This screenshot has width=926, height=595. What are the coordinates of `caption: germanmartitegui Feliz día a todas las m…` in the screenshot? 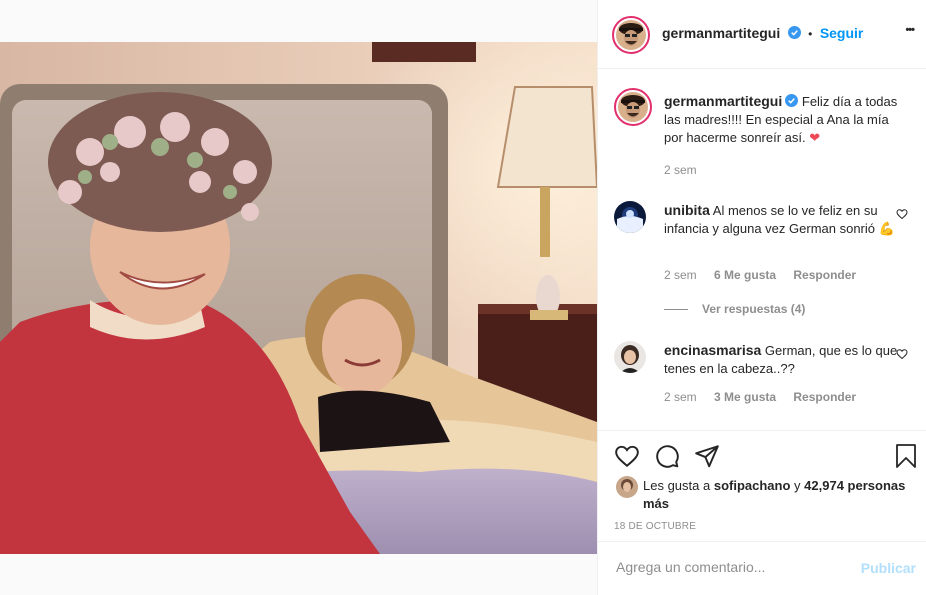 It's located at (762, 117).